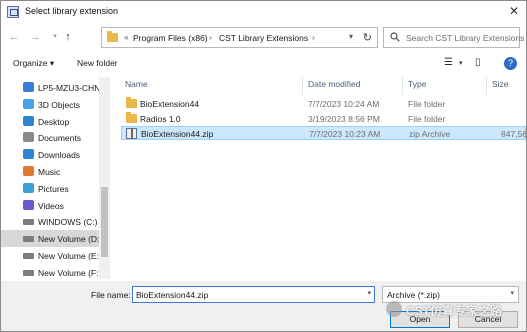  What do you see at coordinates (28, 204) in the screenshot?
I see `videos-icon` at bounding box center [28, 204].